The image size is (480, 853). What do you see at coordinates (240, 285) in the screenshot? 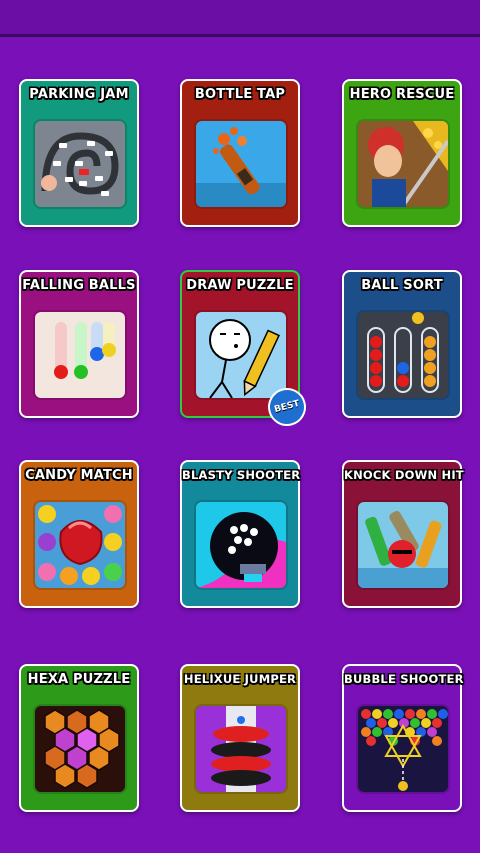
I see `game-title: DRAW PUZZLE` at bounding box center [240, 285].